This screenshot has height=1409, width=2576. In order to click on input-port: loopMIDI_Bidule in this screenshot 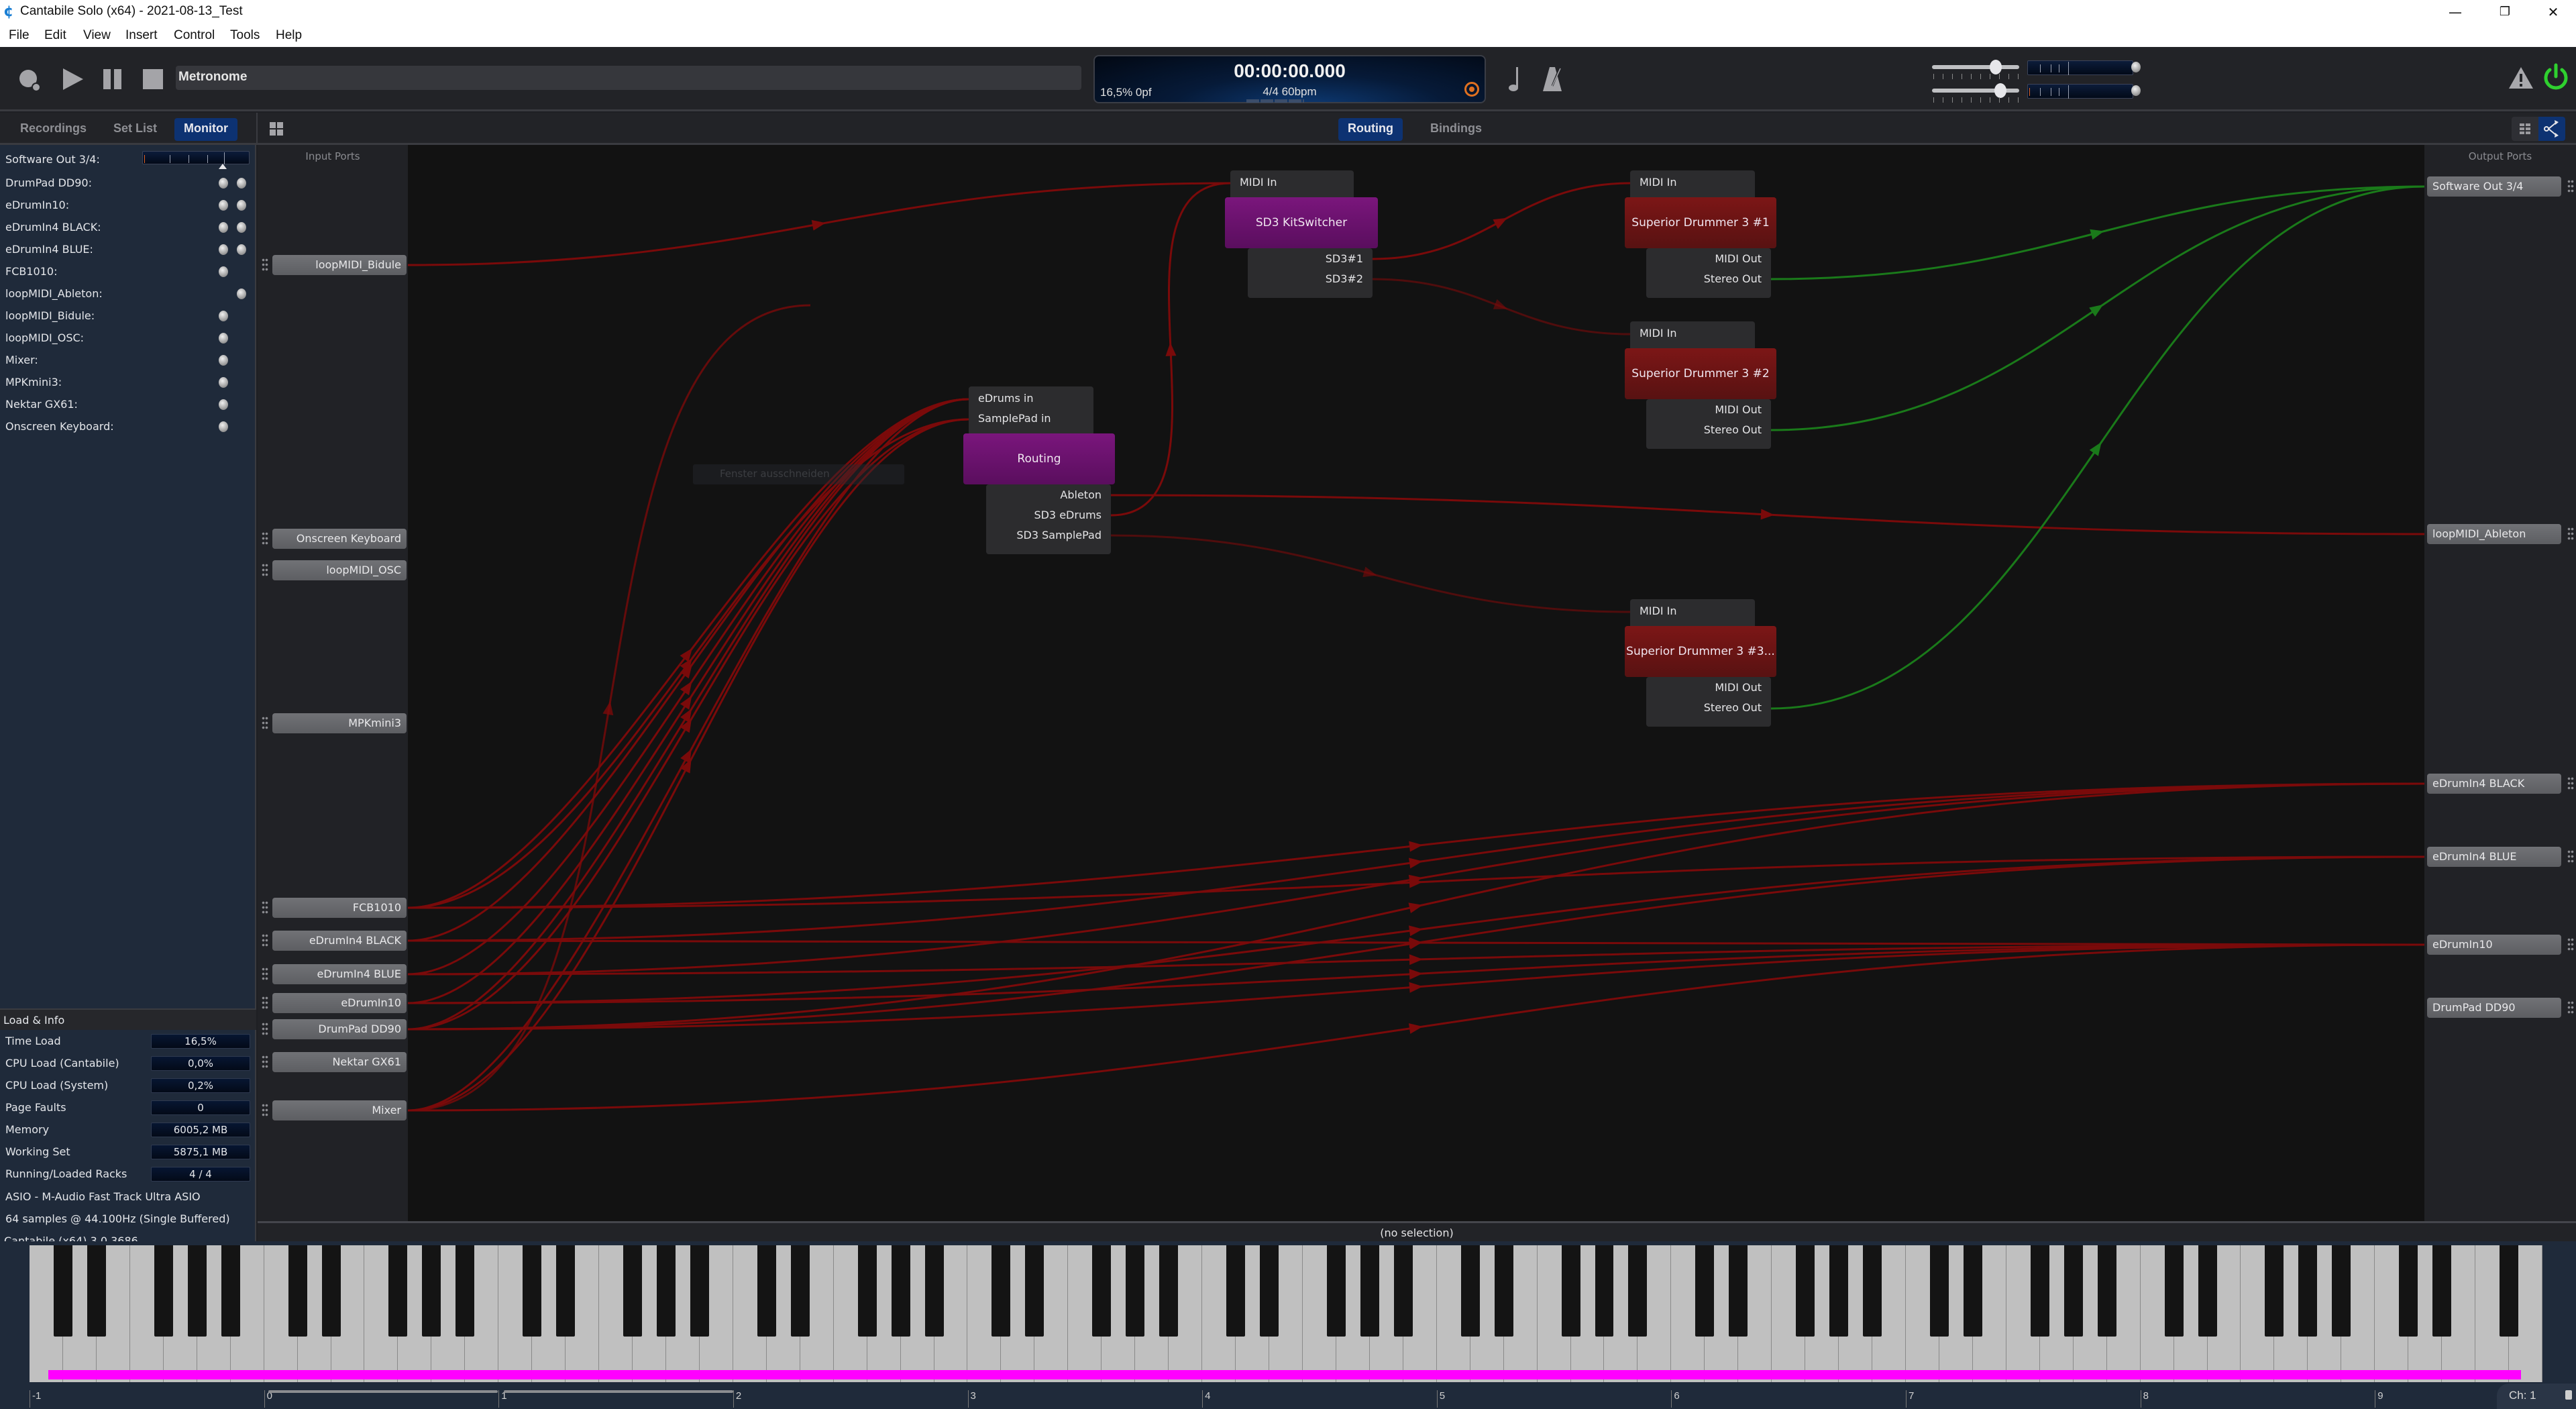, I will do `click(339, 265)`.